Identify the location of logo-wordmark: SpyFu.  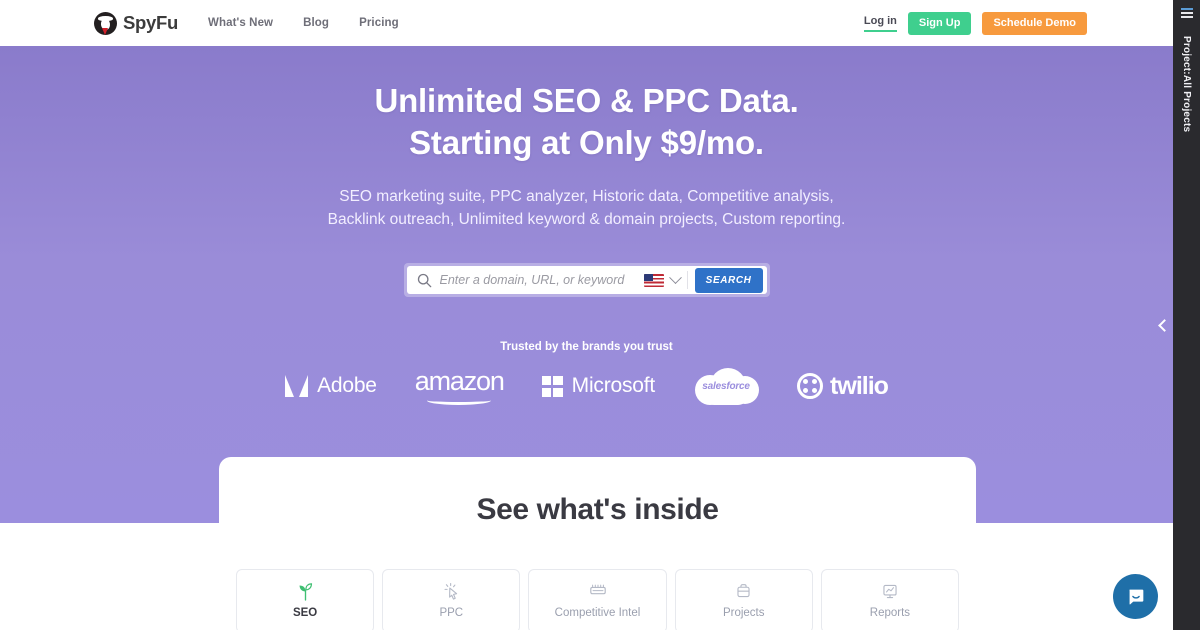
(151, 22).